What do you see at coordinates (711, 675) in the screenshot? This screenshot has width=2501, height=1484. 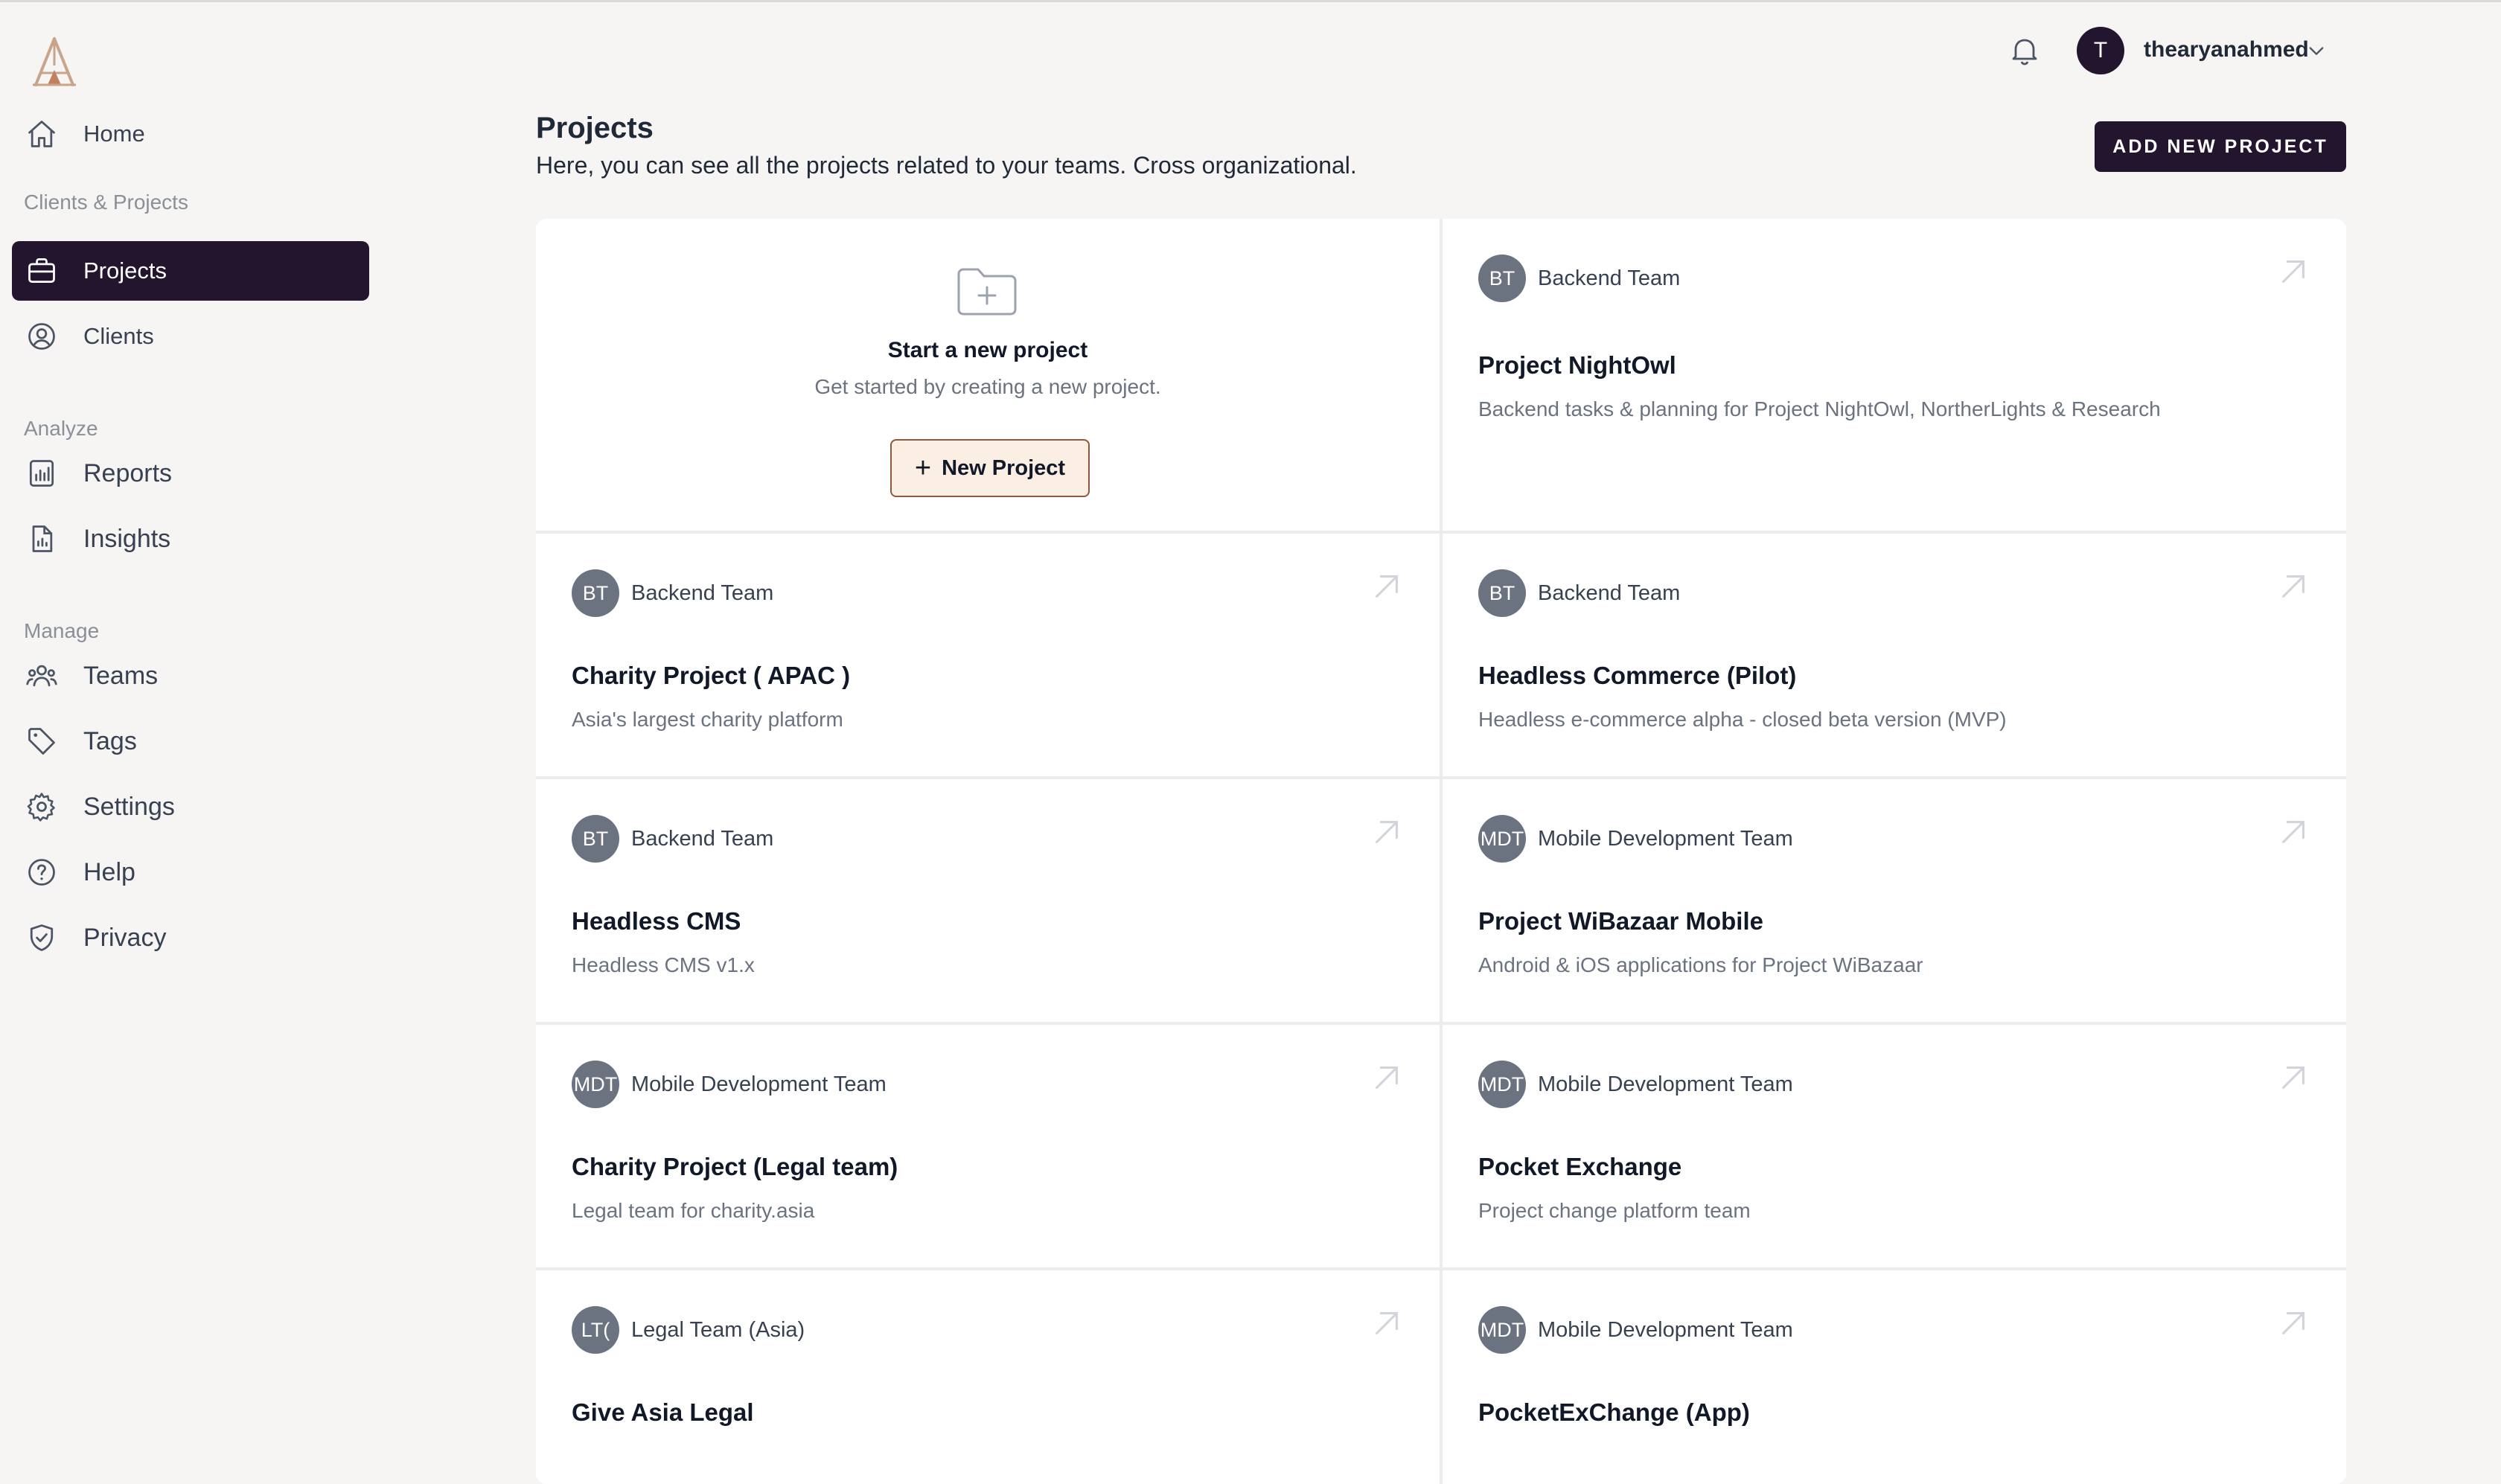 I see `project-name: Charity Project ( APAC )` at bounding box center [711, 675].